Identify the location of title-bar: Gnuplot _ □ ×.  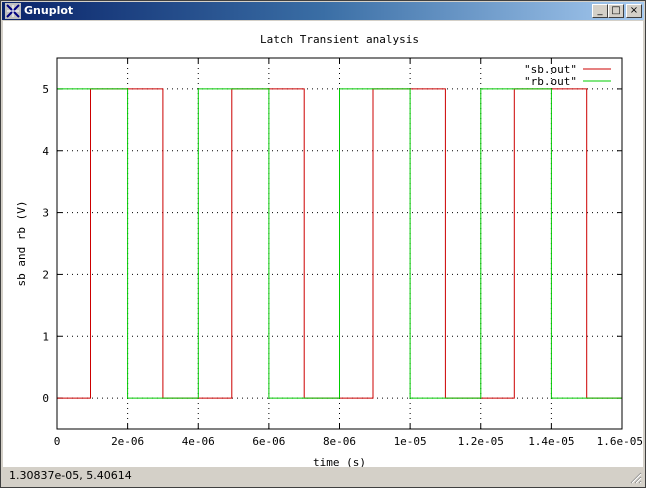
(323, 11).